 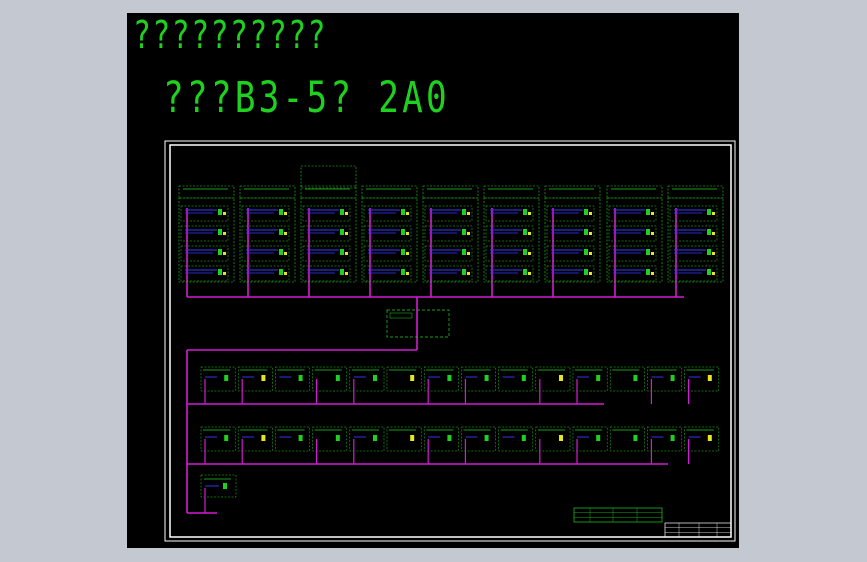 I want to click on distribution-box-label-mark, so click(x=401, y=315).